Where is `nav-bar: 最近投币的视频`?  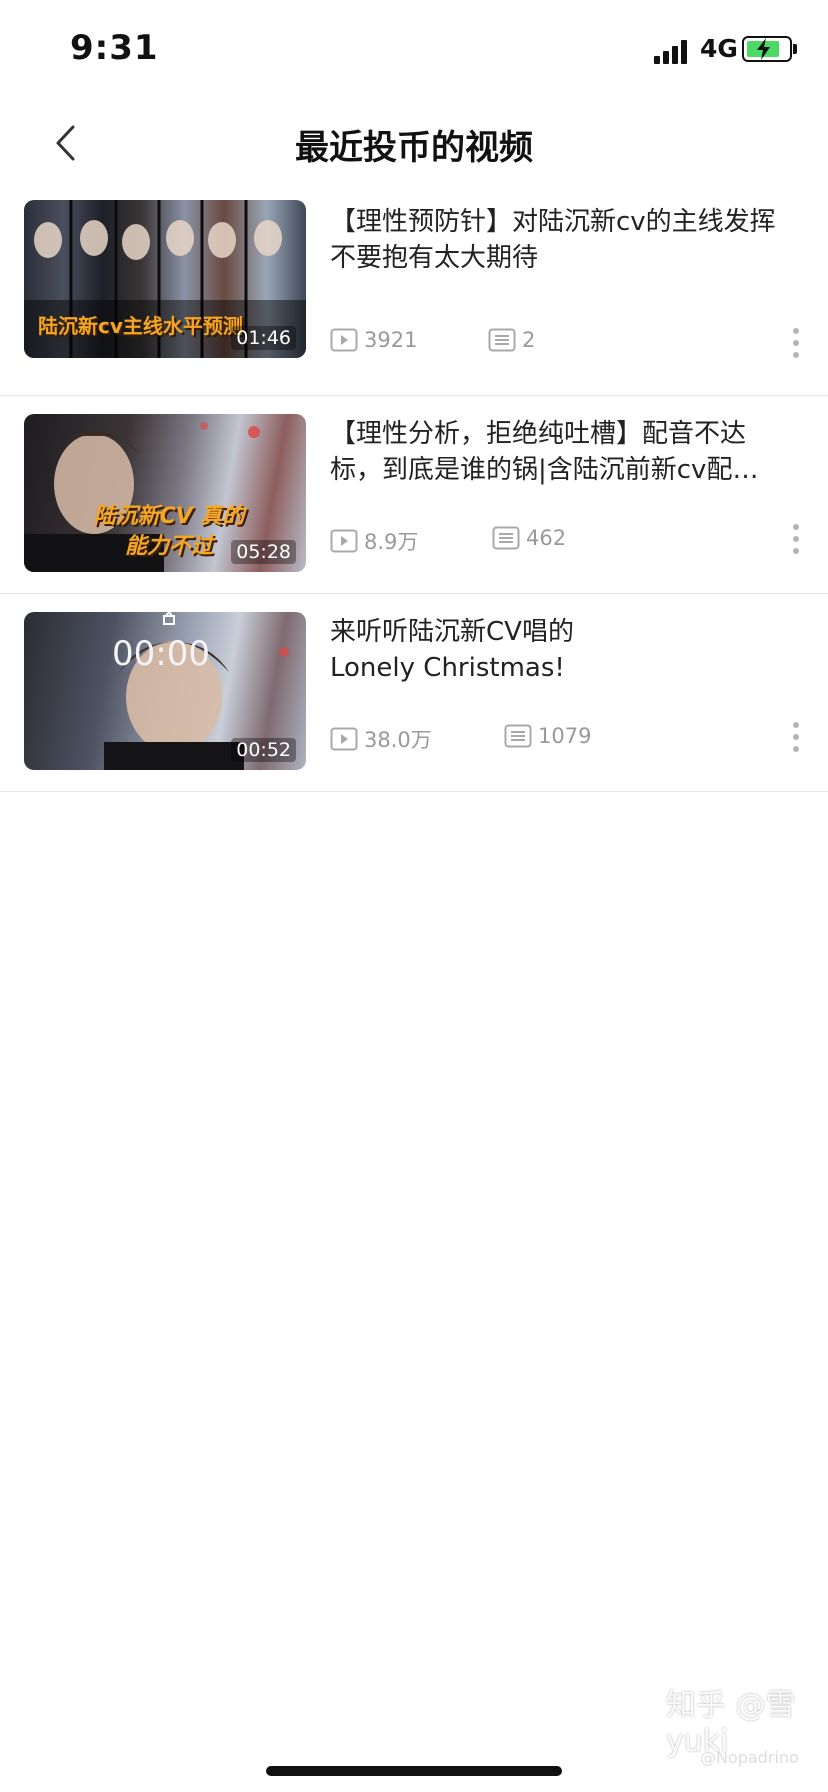 nav-bar: 最近投币的视频 is located at coordinates (414, 144).